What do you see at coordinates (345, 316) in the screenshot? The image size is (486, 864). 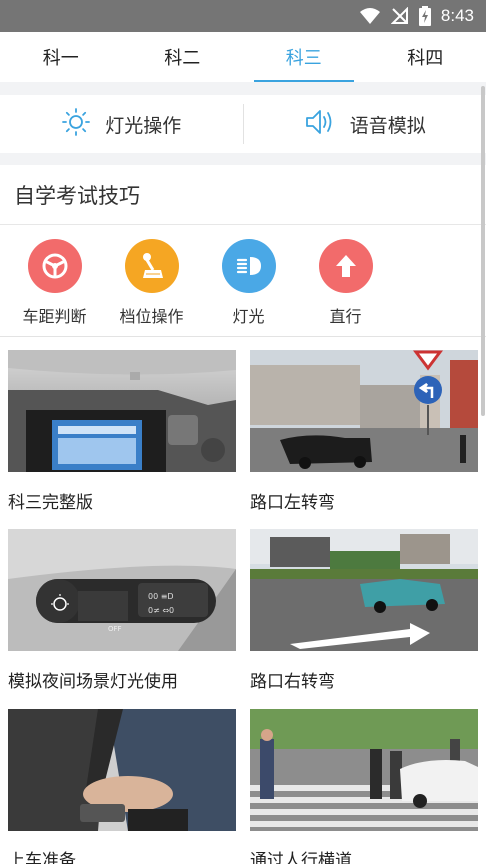 I see `tip-label: 直行` at bounding box center [345, 316].